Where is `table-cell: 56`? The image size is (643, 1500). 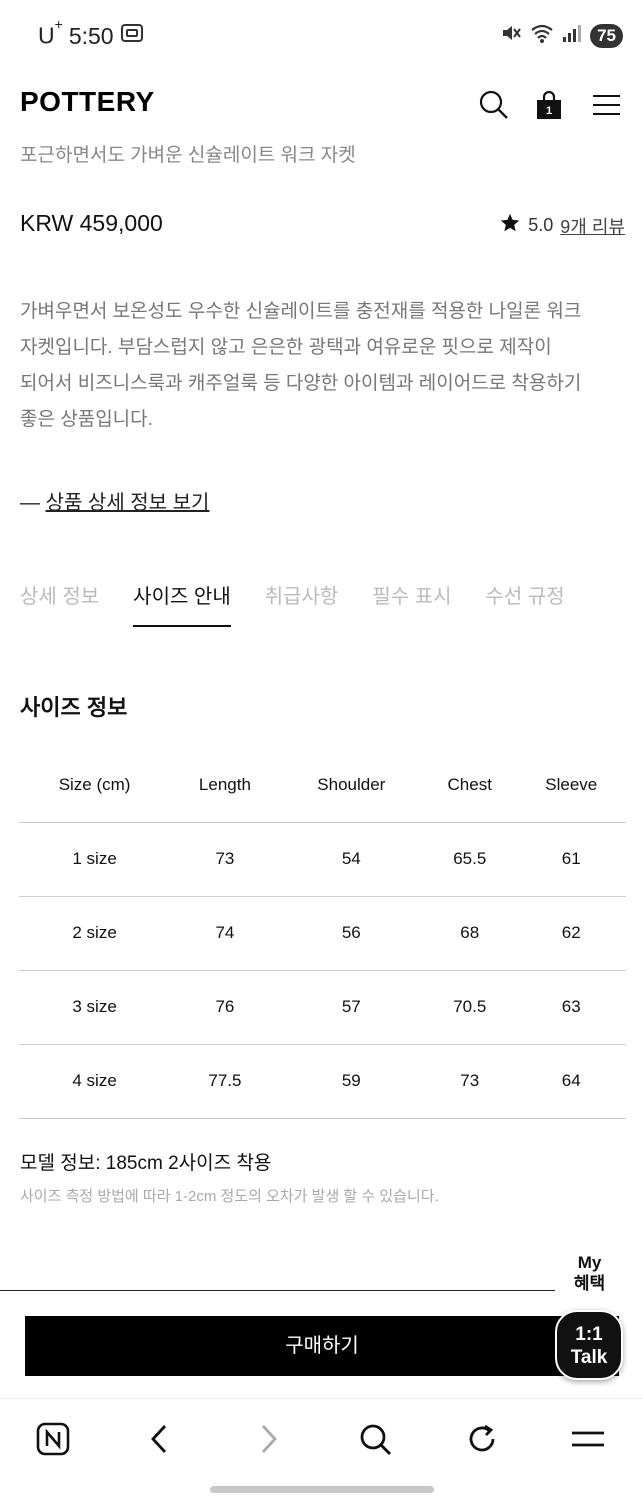 table-cell: 56 is located at coordinates (351, 933).